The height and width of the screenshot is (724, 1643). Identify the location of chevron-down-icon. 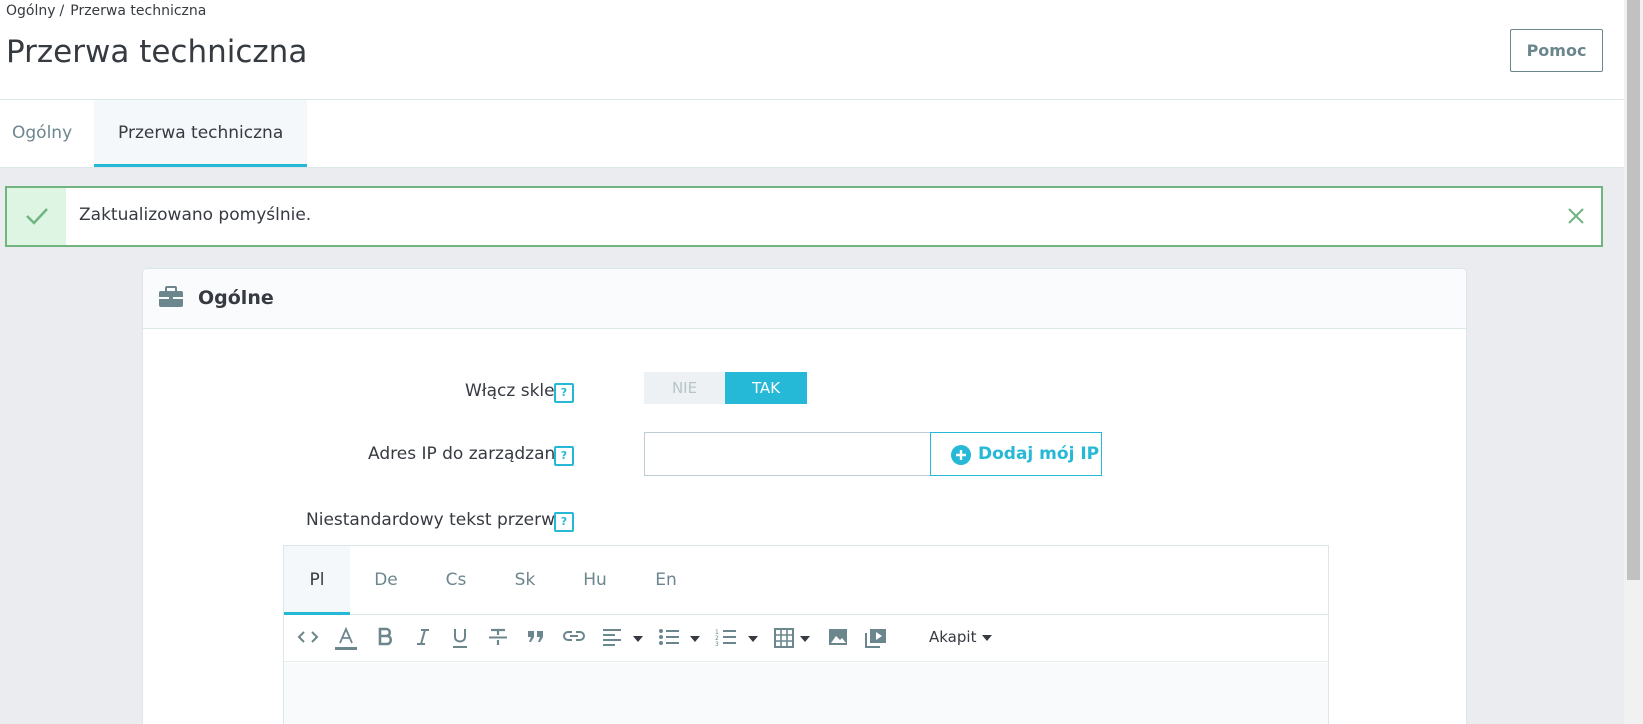
(987, 637).